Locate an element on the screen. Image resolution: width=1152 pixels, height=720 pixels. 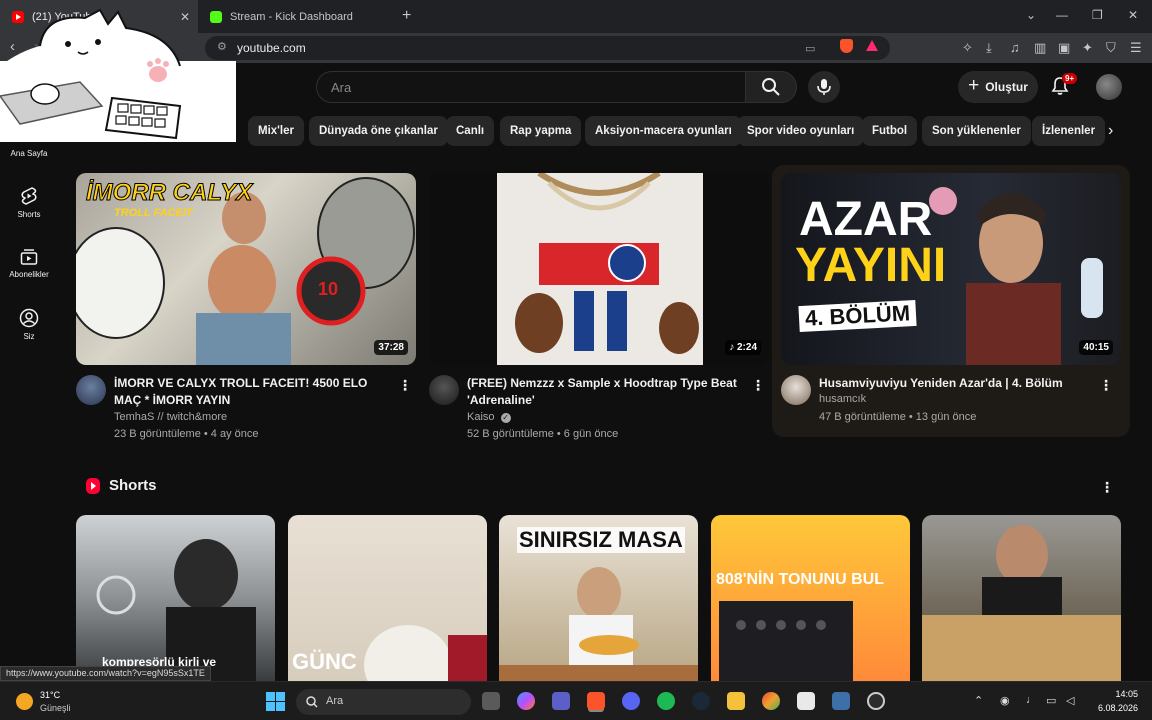
new-tab-icon: + is located at coordinates (406, 16).